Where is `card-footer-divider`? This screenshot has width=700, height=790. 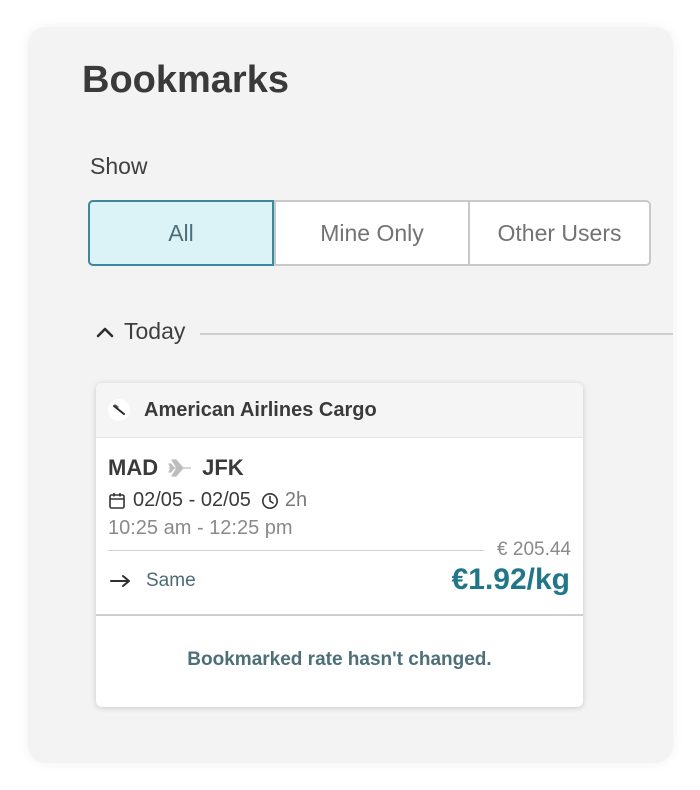 card-footer-divider is located at coordinates (339, 615).